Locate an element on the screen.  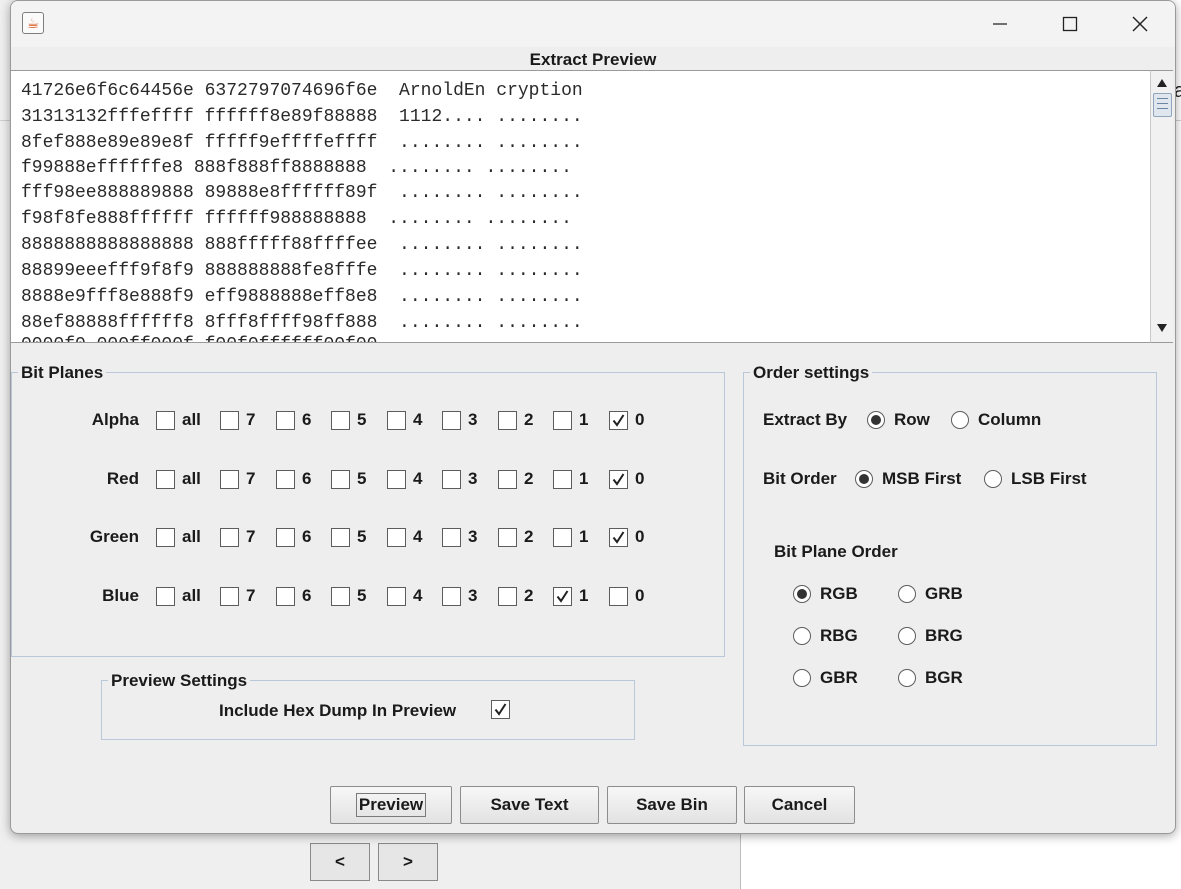
blue-bit-all-checkbox is located at coordinates (165, 596).